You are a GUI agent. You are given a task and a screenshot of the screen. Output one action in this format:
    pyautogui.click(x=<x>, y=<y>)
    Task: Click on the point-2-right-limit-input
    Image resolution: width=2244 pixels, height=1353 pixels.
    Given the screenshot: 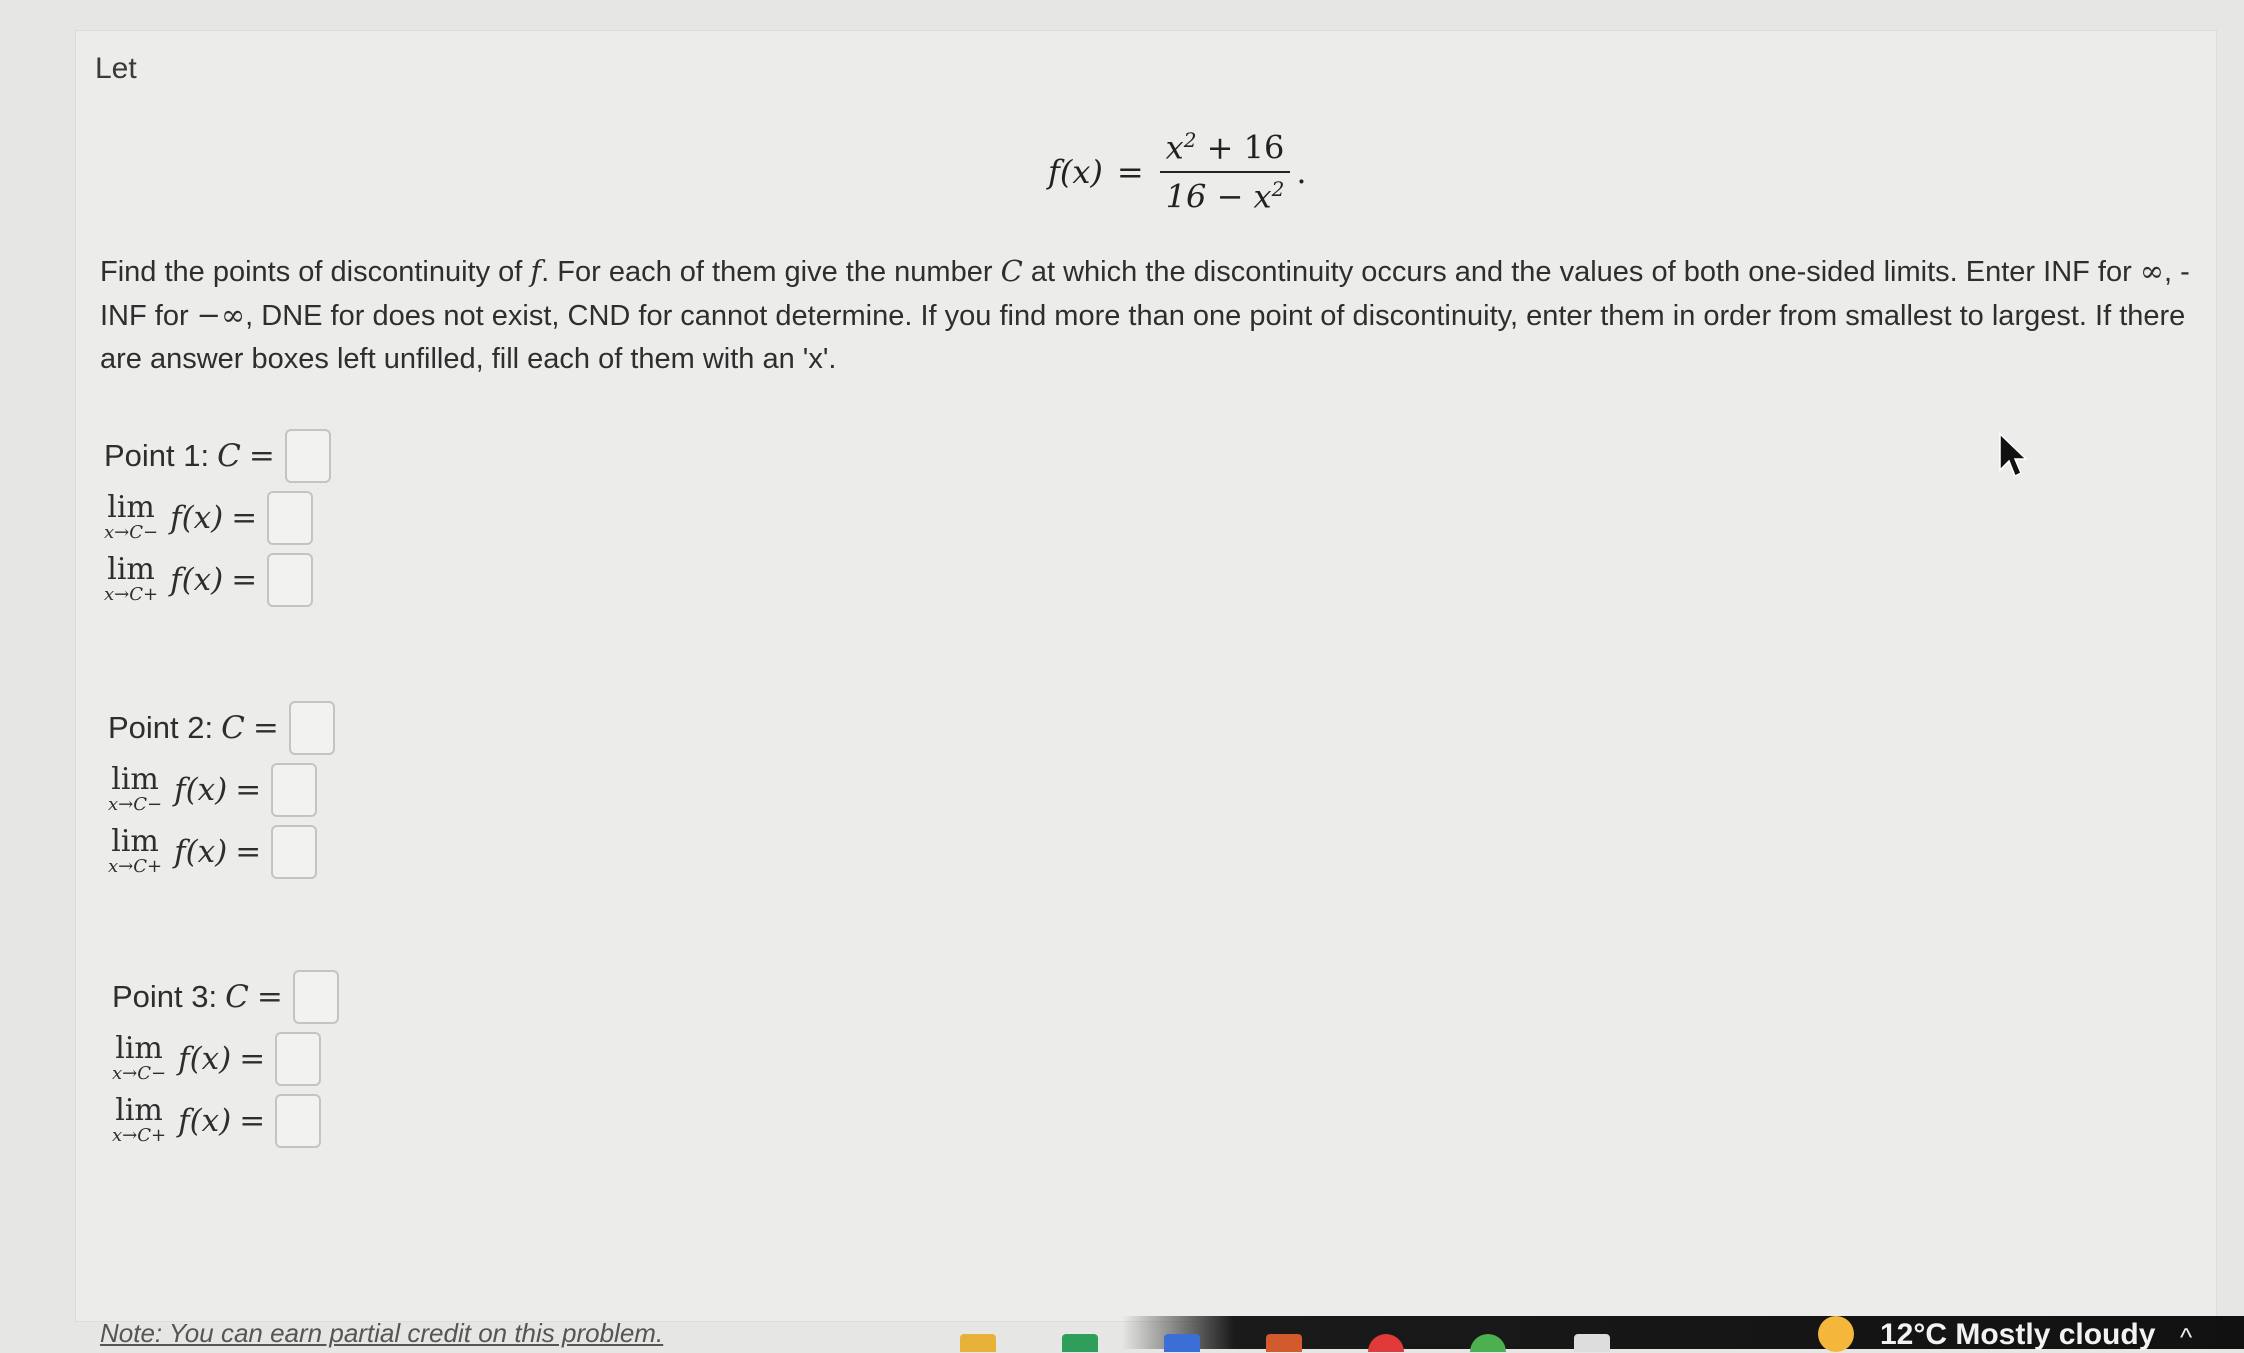 What is the action you would take?
    pyautogui.click(x=294, y=852)
    